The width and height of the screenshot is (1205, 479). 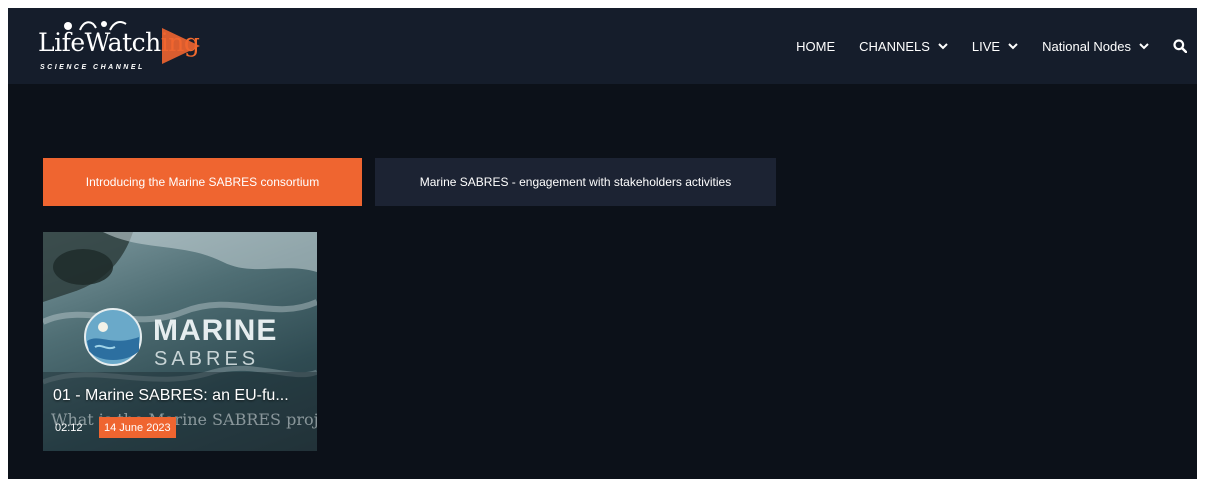 What do you see at coordinates (69, 428) in the screenshot?
I see `video-duration: 02:12` at bounding box center [69, 428].